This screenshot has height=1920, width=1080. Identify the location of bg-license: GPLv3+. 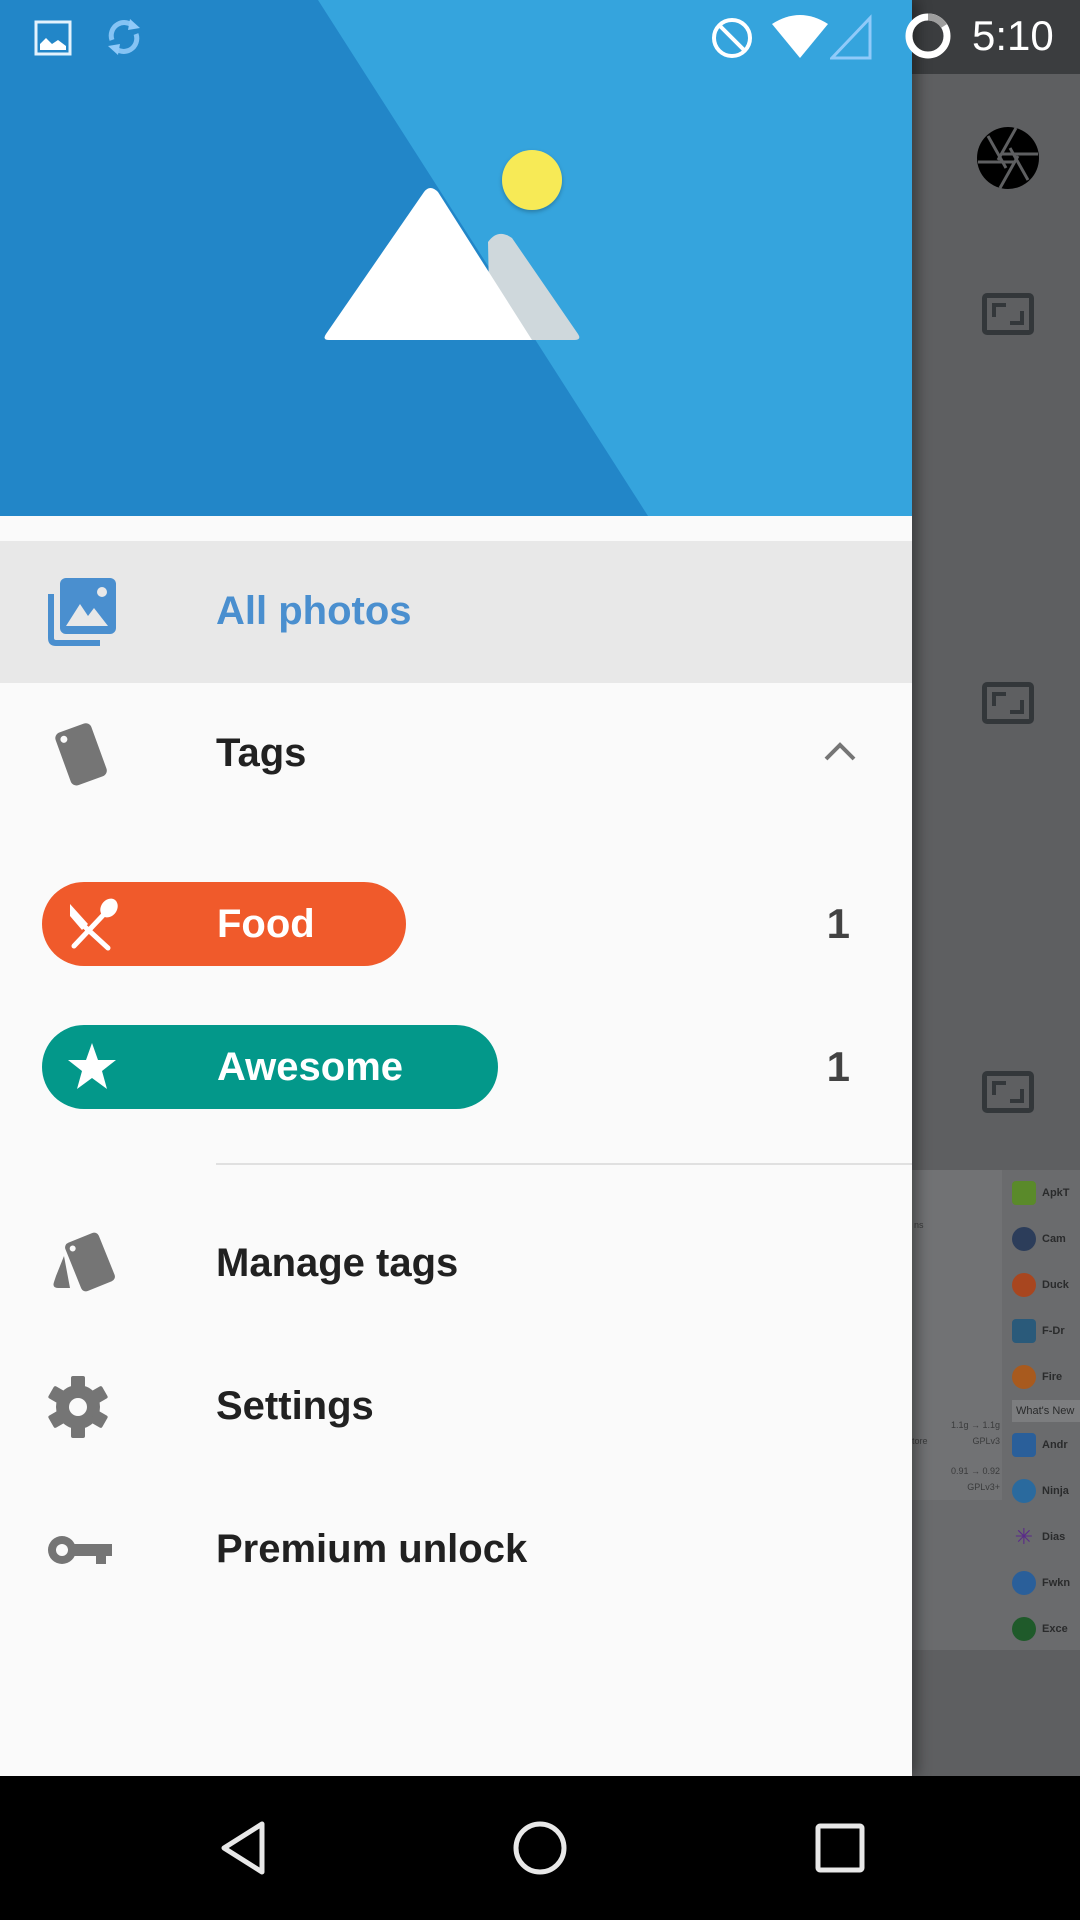
(983, 1487).